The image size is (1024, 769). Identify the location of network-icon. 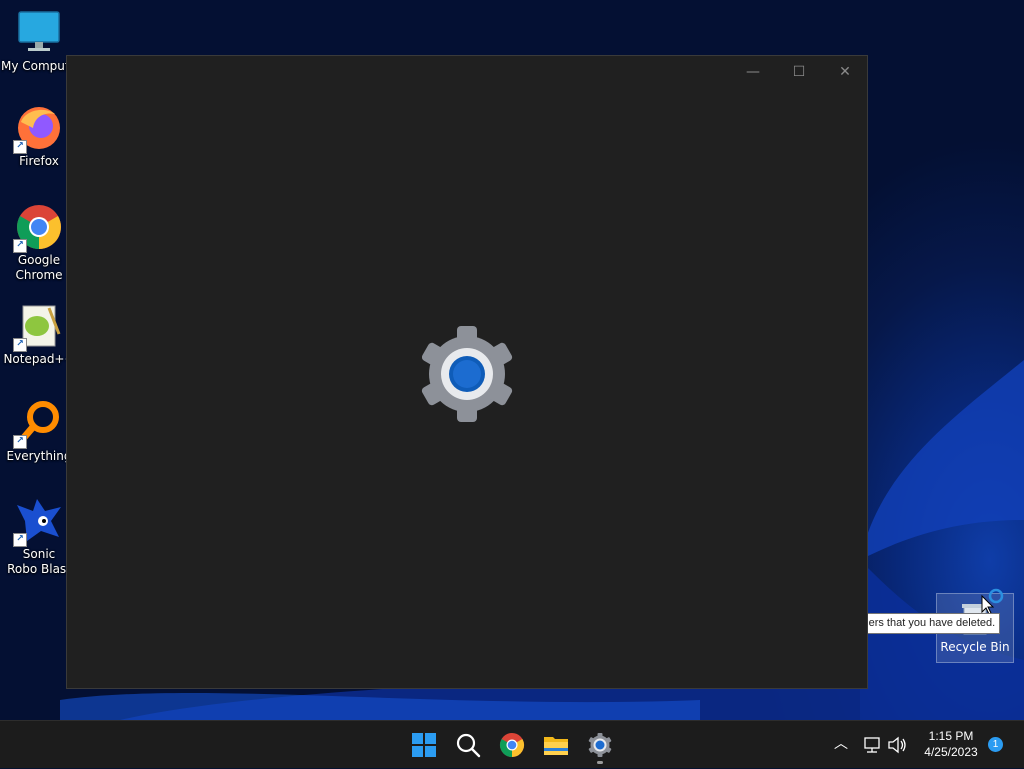
(873, 745).